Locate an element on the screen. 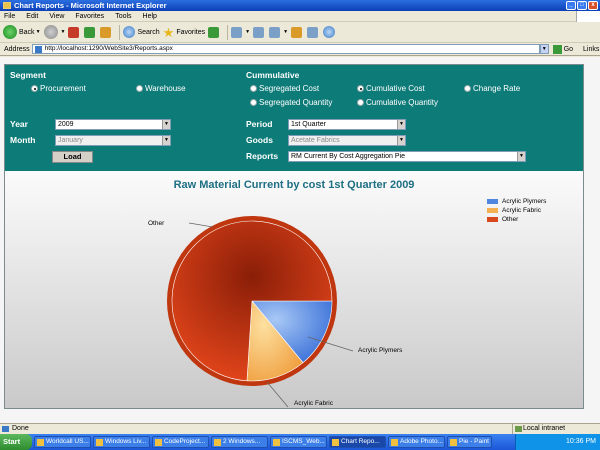 This screenshot has width=600, height=450. radio-change-rate: Change Rate is located at coordinates (492, 88).